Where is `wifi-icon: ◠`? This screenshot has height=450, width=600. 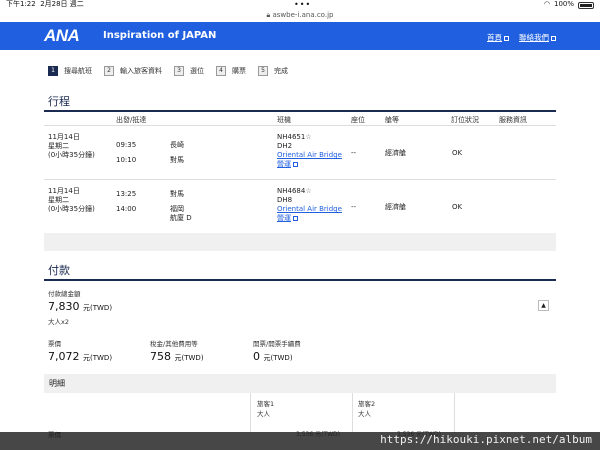
wifi-icon: ◠ is located at coordinates (546, 4).